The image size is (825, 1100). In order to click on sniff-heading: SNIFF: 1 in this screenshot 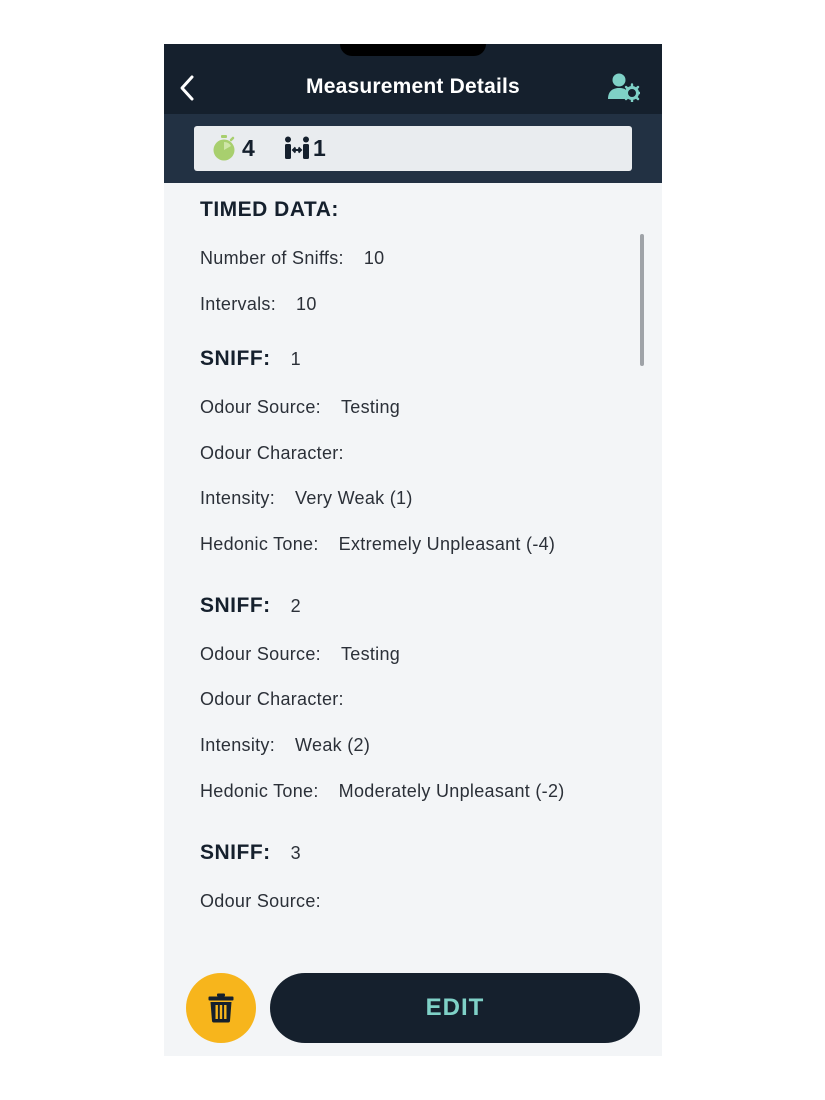, I will do `click(250, 359)`.